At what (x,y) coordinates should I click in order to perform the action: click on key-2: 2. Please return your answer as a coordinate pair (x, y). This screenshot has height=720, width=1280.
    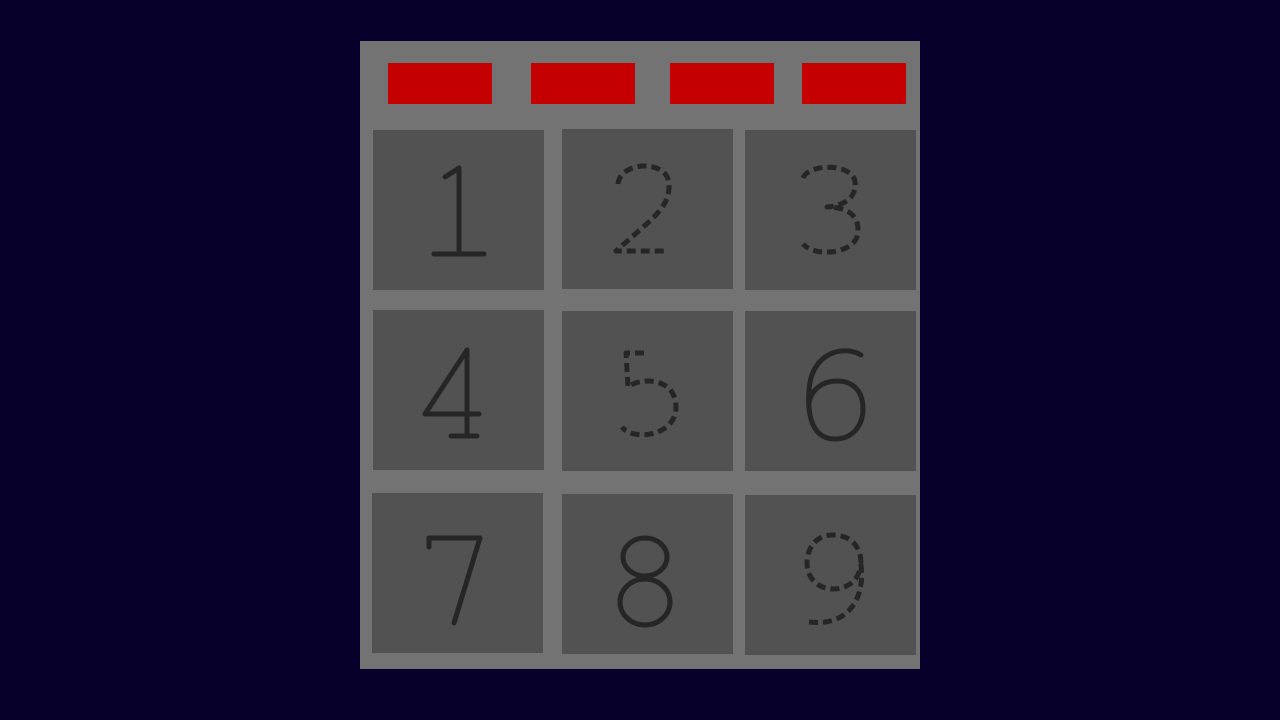
    Looking at the image, I should click on (647, 209).